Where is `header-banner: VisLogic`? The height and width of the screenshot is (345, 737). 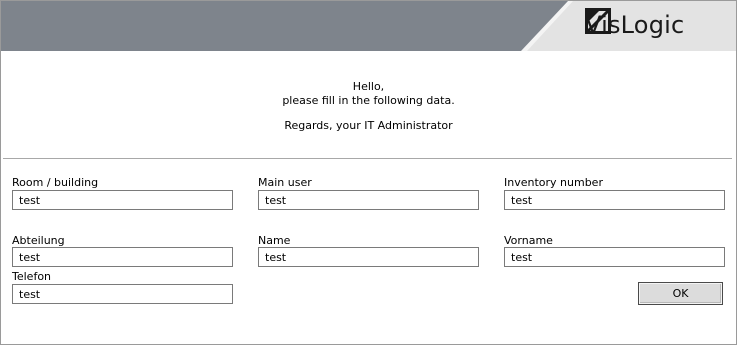
header-banner: VisLogic is located at coordinates (368, 26).